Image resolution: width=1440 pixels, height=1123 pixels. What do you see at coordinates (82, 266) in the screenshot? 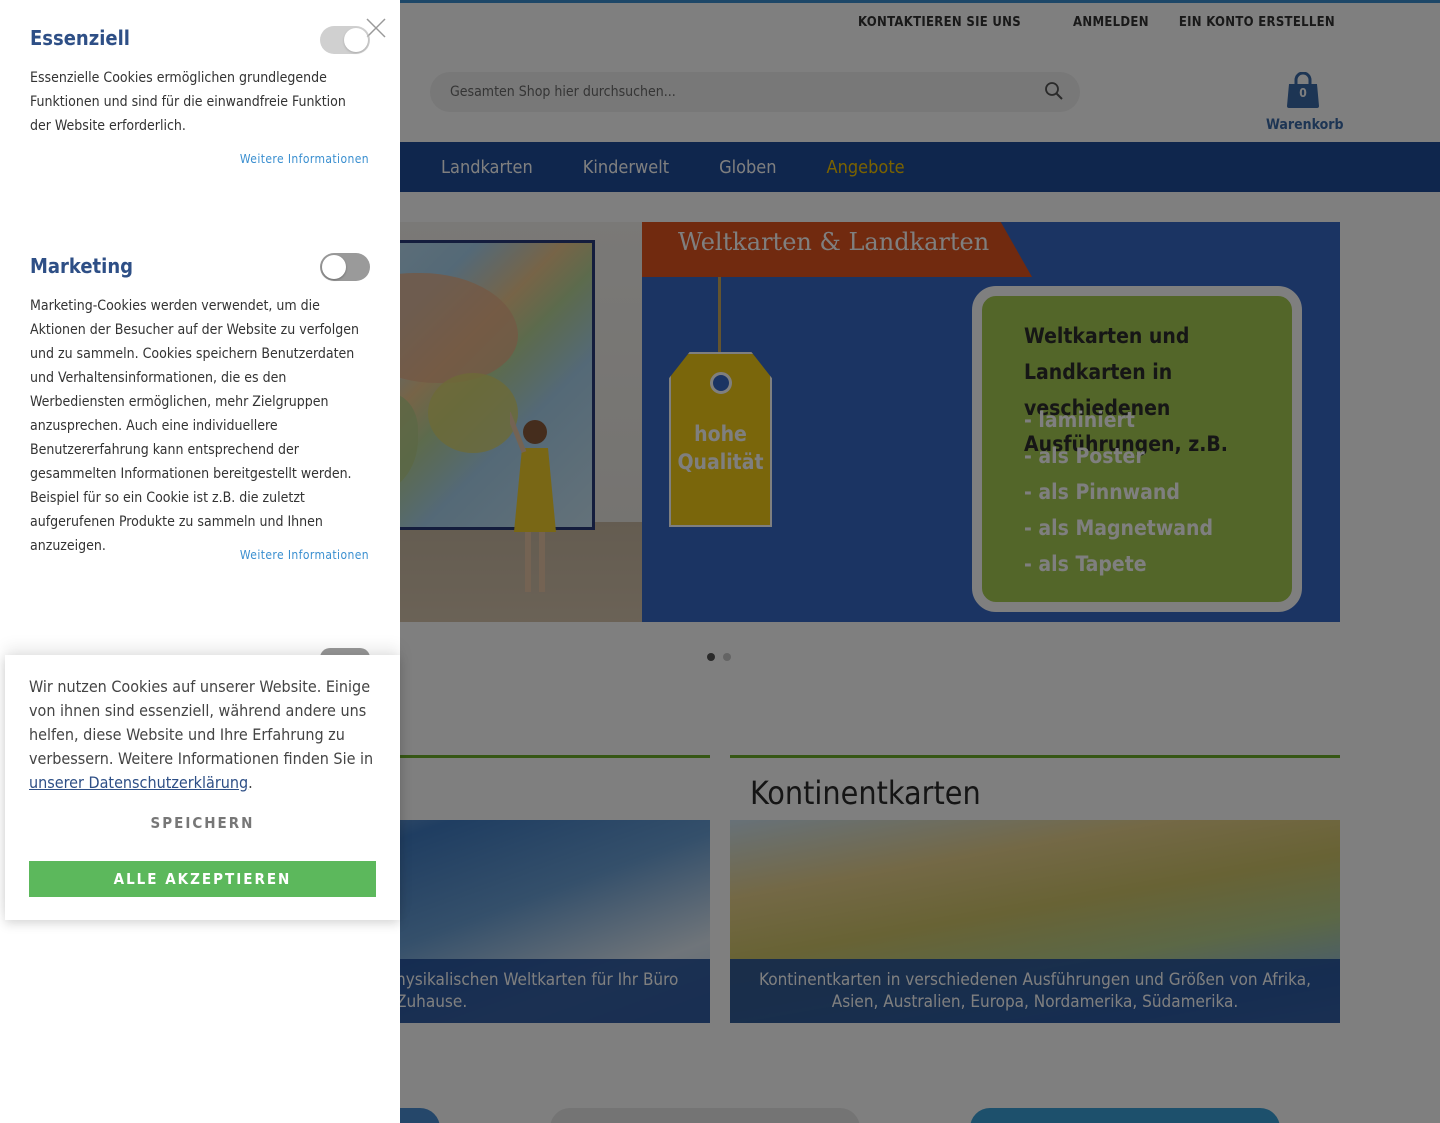
I see `marketing-title: Marketing` at bounding box center [82, 266].